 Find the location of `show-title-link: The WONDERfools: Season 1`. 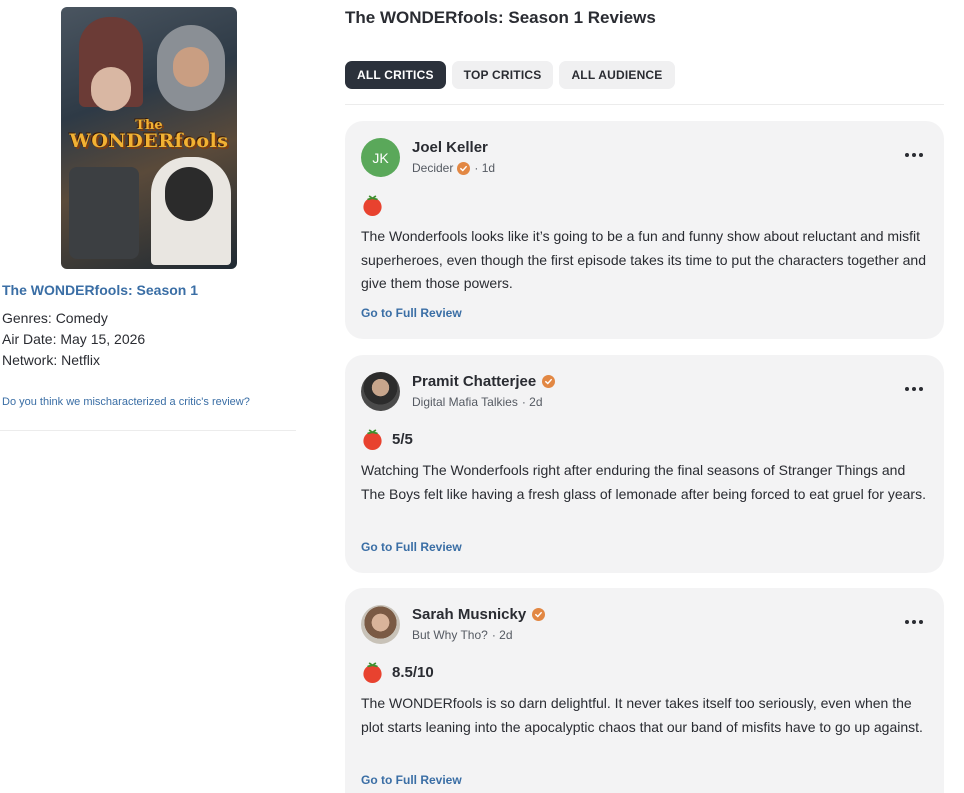

show-title-link: The WONDERfools: Season 1 is located at coordinates (100, 290).